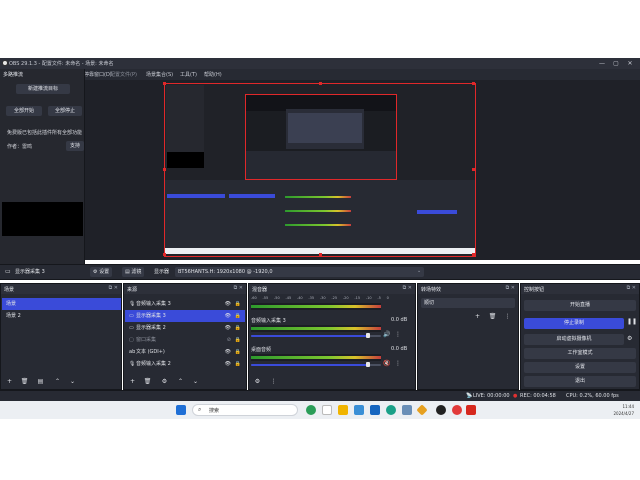 The width and height of the screenshot is (640, 480). What do you see at coordinates (469, 396) in the screenshot?
I see `live-indicator-icon: 📡` at bounding box center [469, 396].